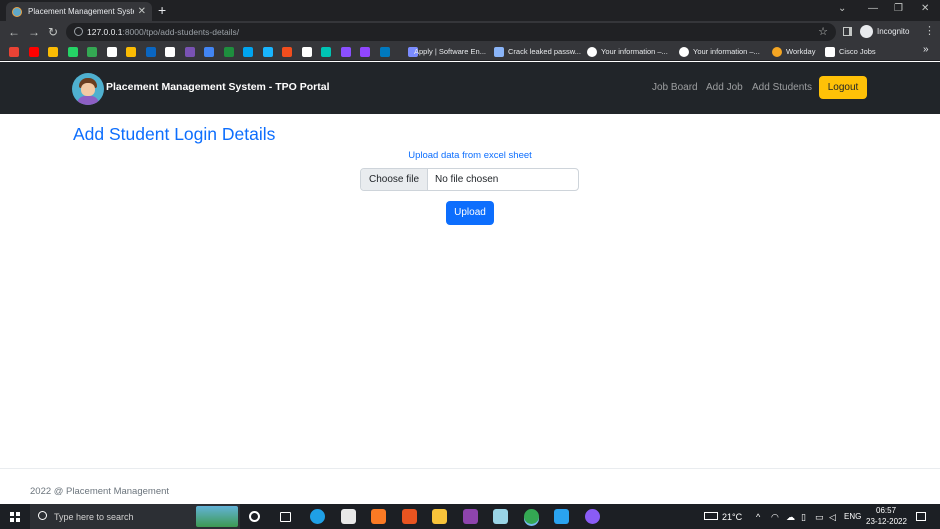  I want to click on logout-button: Logout, so click(843, 87).